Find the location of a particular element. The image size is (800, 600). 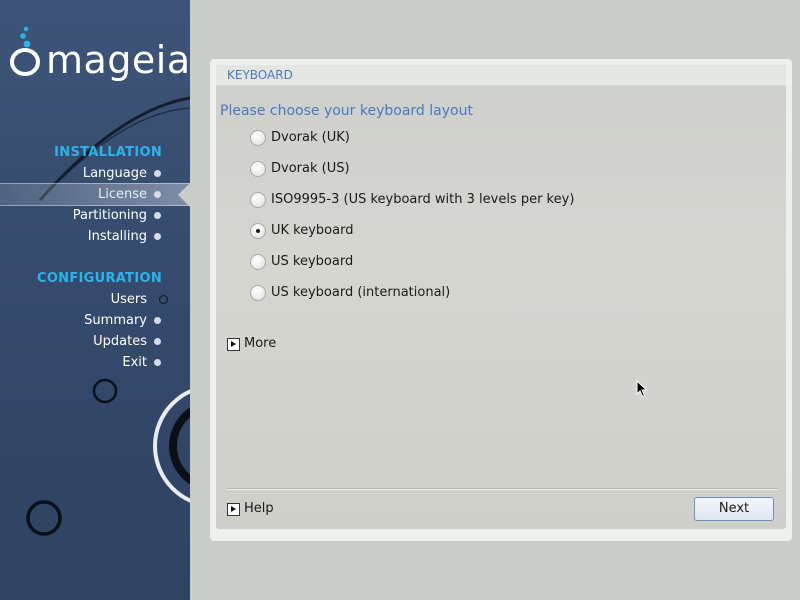

step-label: Partitioning is located at coordinates (109, 215).